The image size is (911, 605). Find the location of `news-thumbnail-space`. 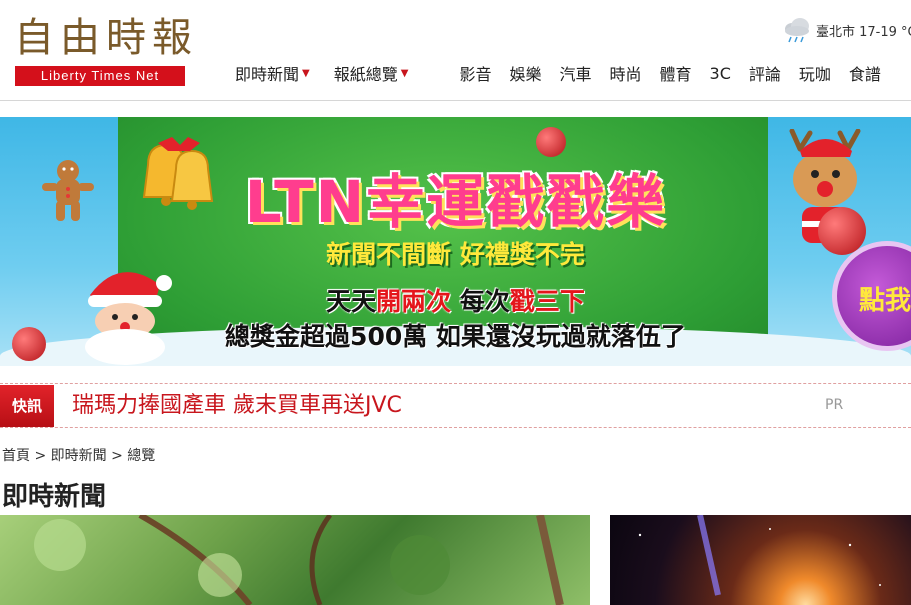

news-thumbnail-space is located at coordinates (760, 560).